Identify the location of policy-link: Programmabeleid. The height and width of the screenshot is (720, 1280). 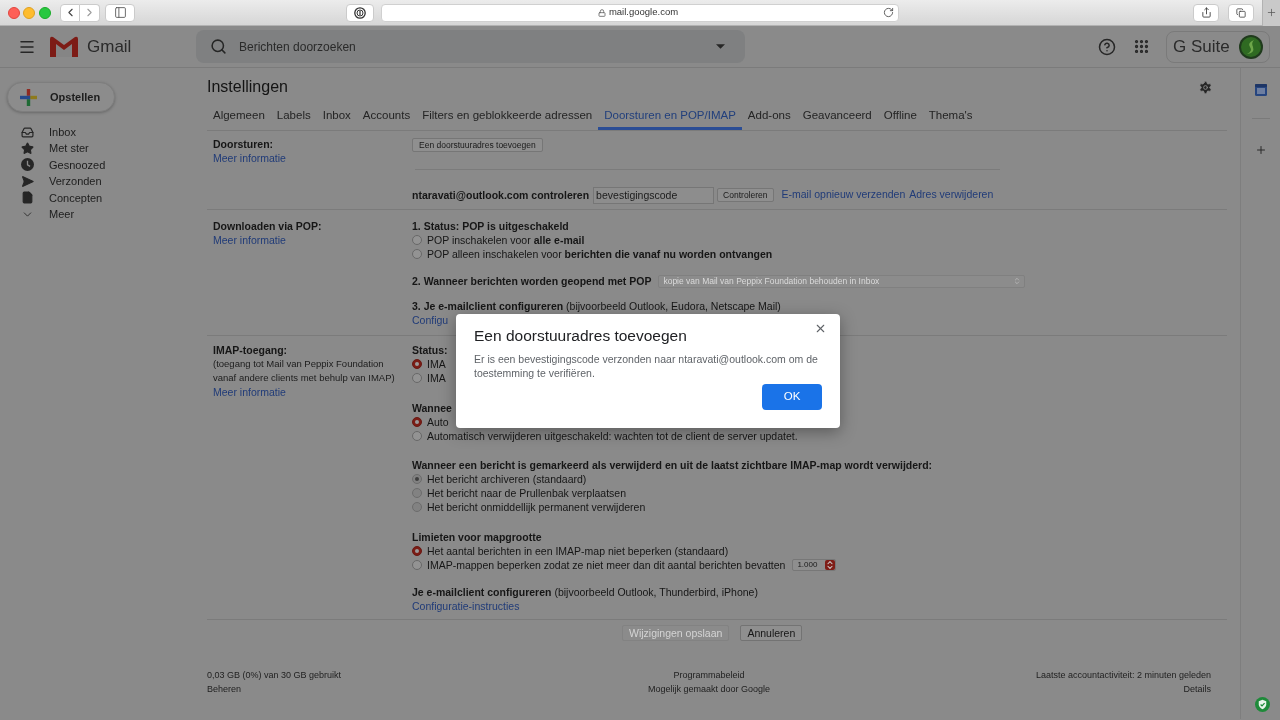
(709, 675).